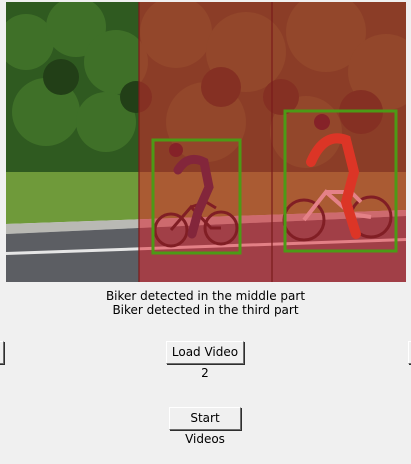 This screenshot has height=464, width=411. Describe the element at coordinates (205, 360) in the screenshot. I see `load-video-2-button: Load Video 2` at that location.